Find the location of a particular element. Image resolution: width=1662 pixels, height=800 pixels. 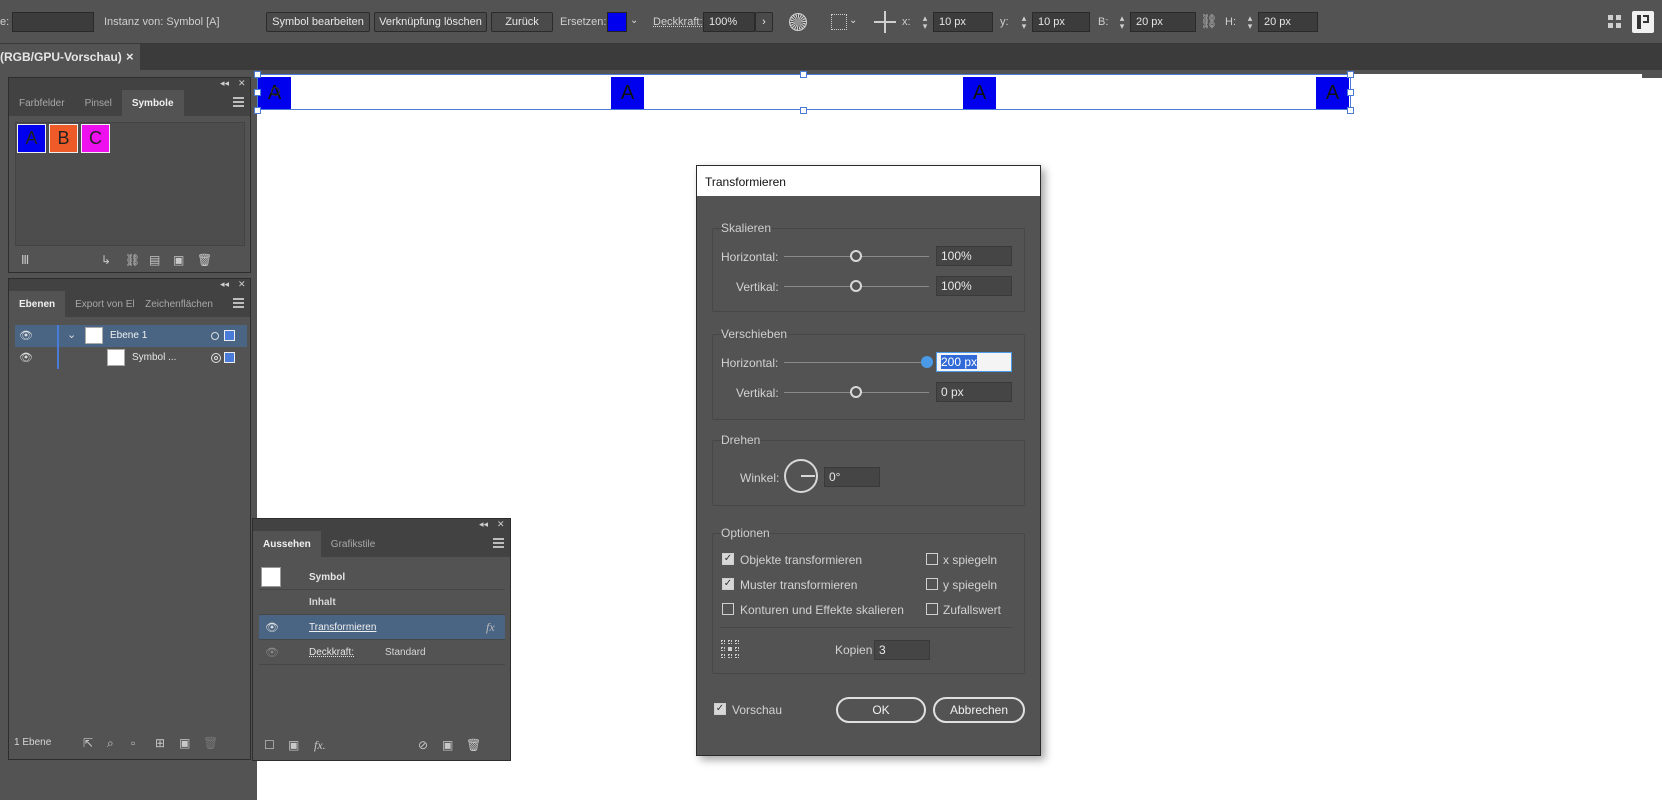

copies-field: 3 is located at coordinates (902, 650).